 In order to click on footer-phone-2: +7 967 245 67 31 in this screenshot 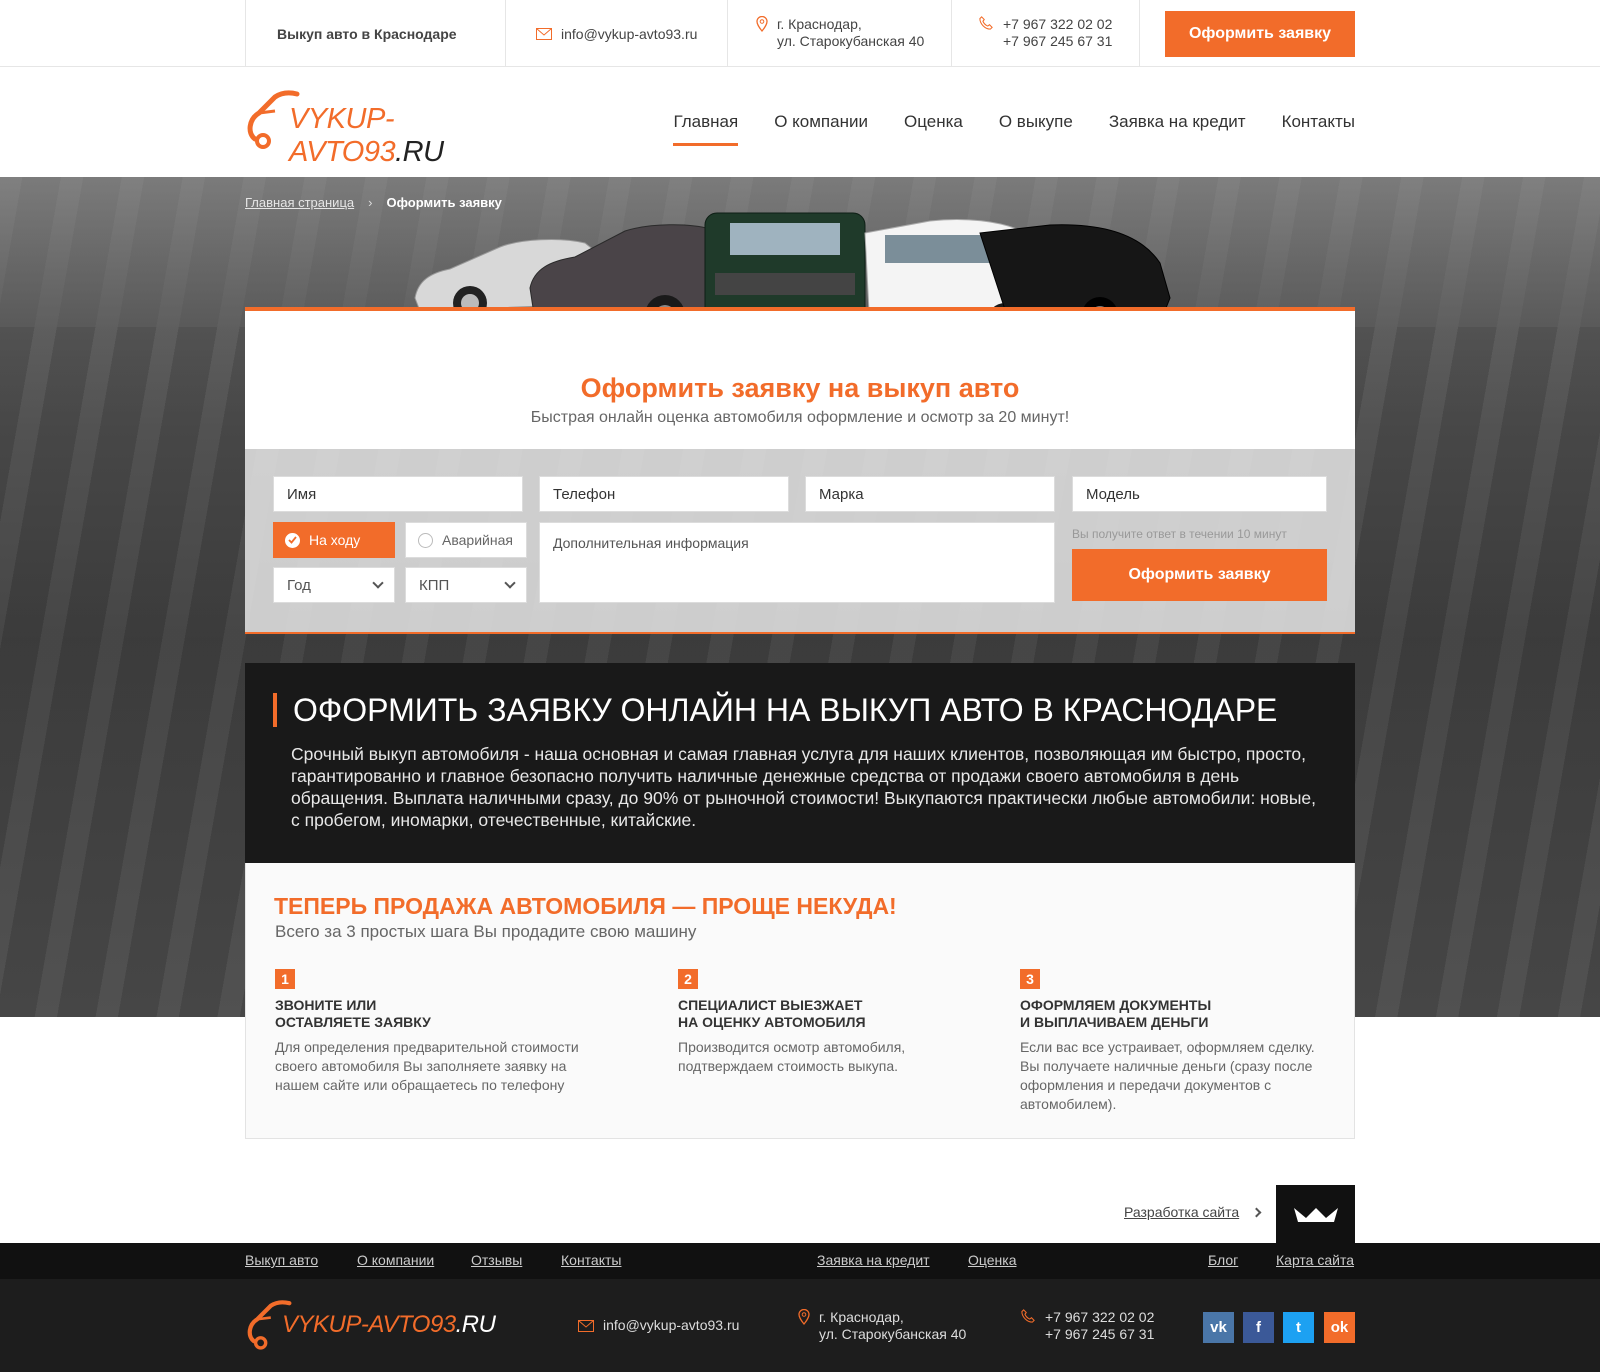, I will do `click(1099, 1334)`.